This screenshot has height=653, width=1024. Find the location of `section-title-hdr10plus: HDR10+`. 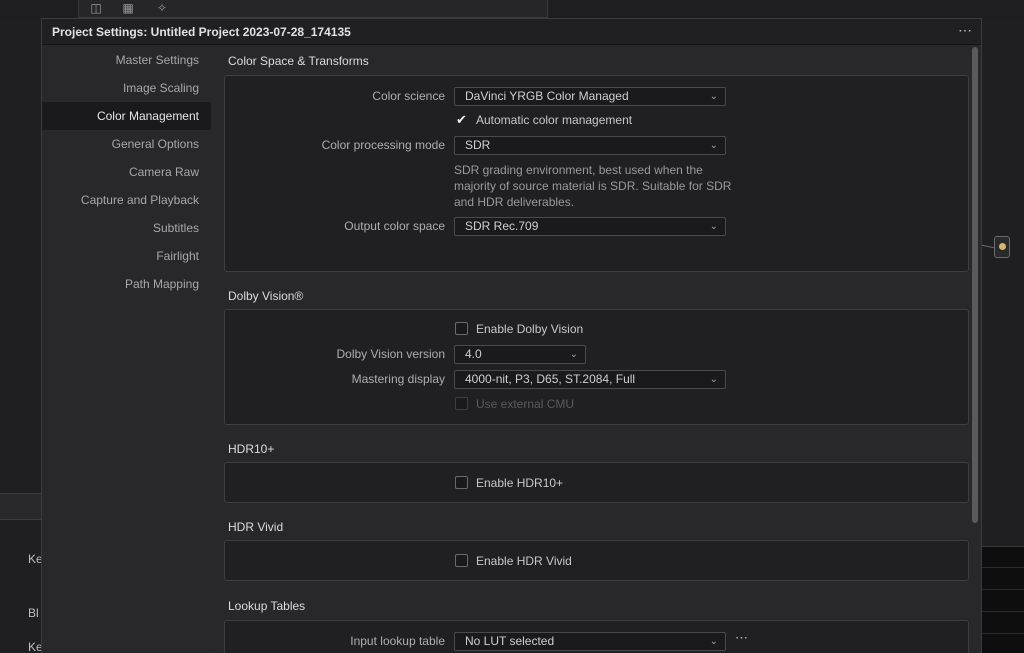

section-title-hdr10plus: HDR10+ is located at coordinates (251, 449).